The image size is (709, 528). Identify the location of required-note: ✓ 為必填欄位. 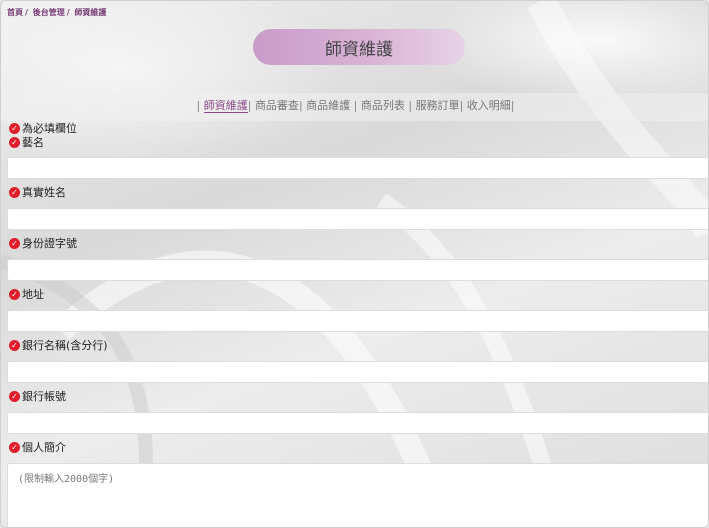
(354, 128).